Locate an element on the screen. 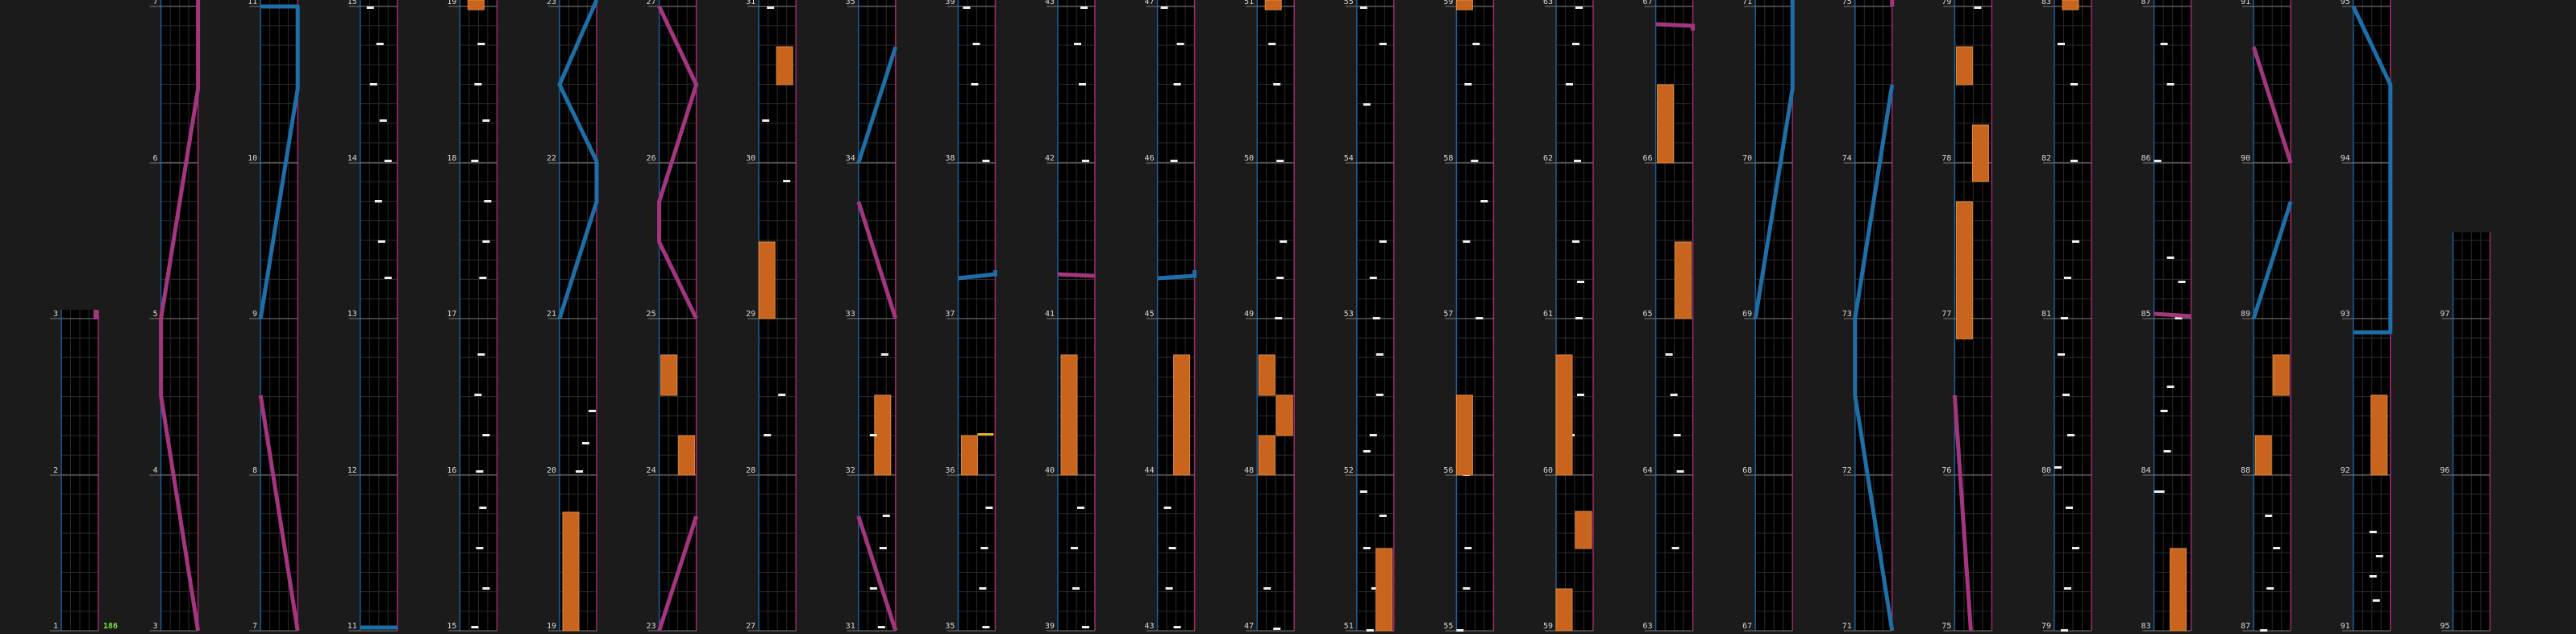 This screenshot has width=2576, height=634. measure-number: 37 is located at coordinates (950, 315).